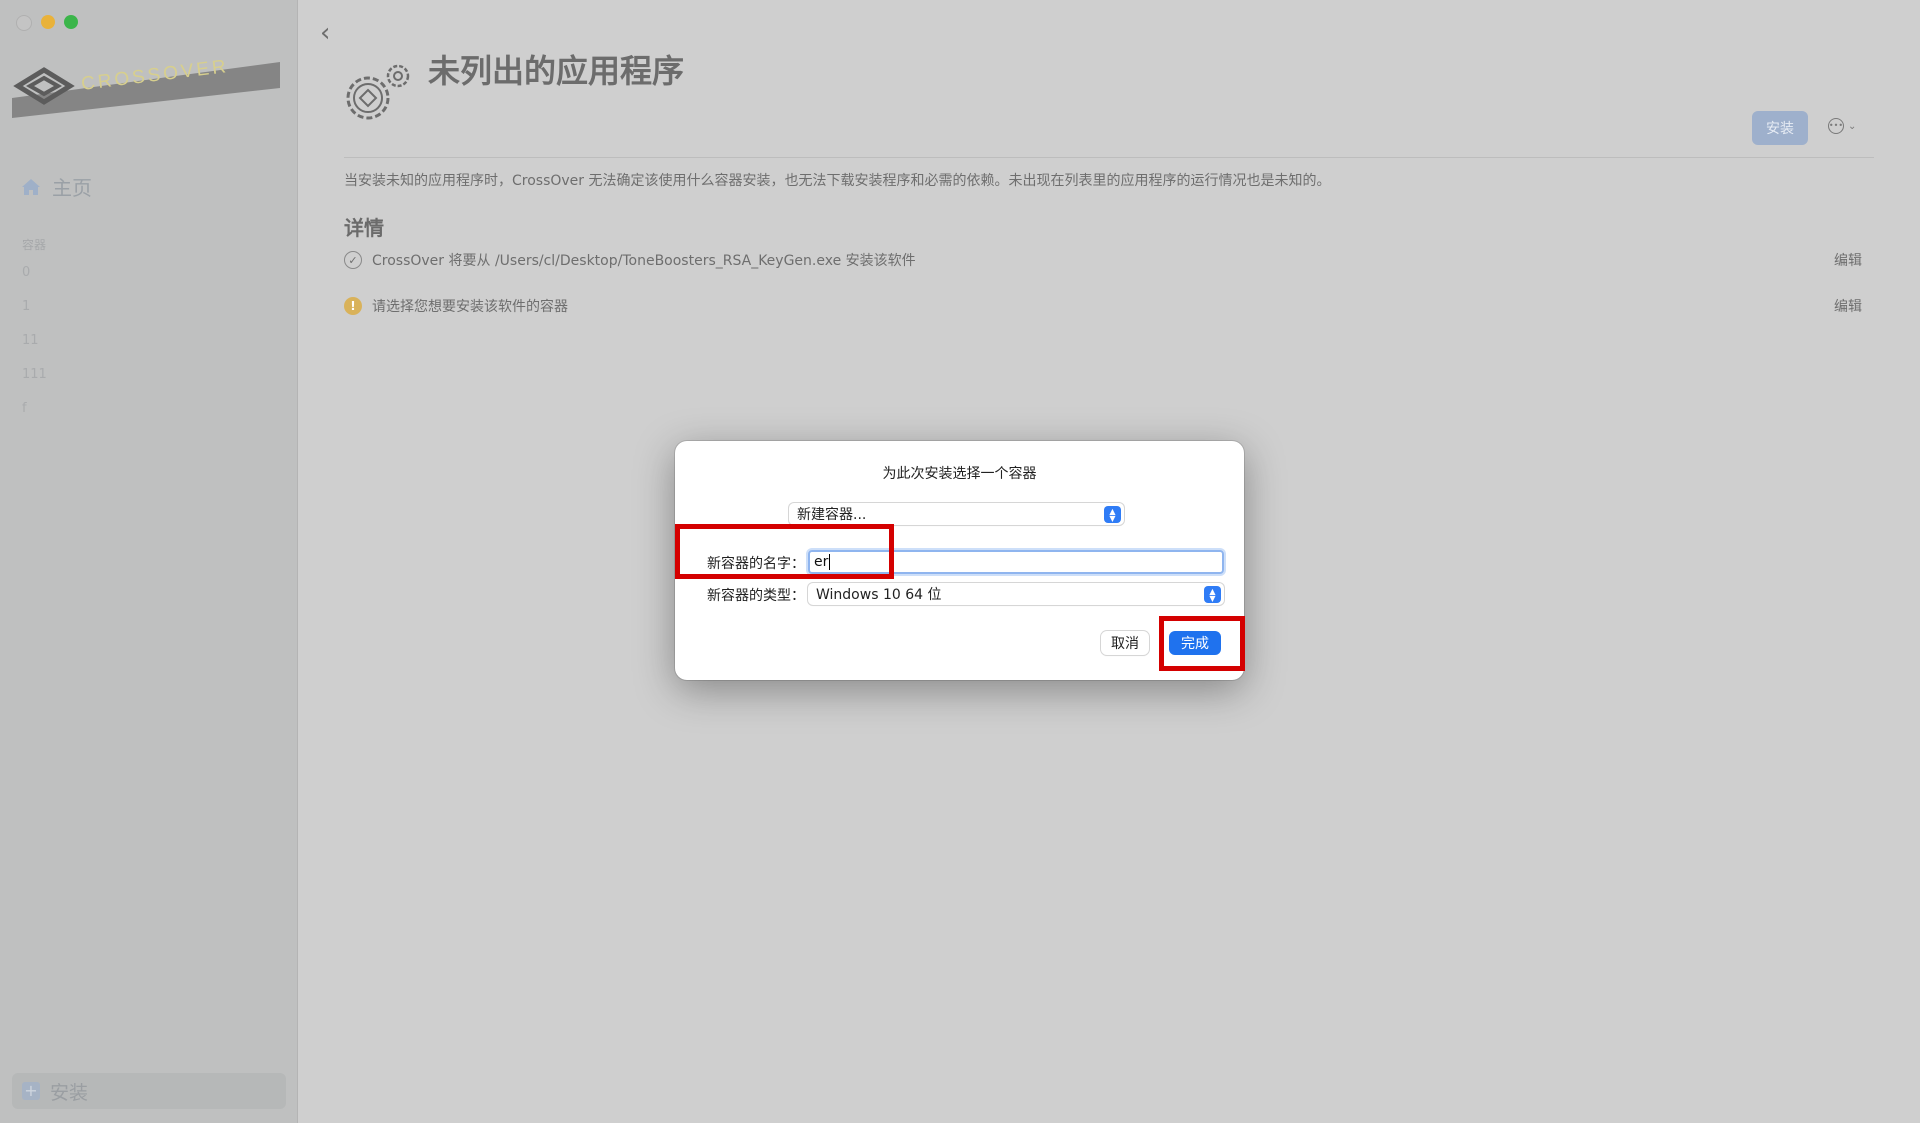  What do you see at coordinates (1016, 594) in the screenshot?
I see `container-type-select: Windows 10 64 位 ▲ ▼` at bounding box center [1016, 594].